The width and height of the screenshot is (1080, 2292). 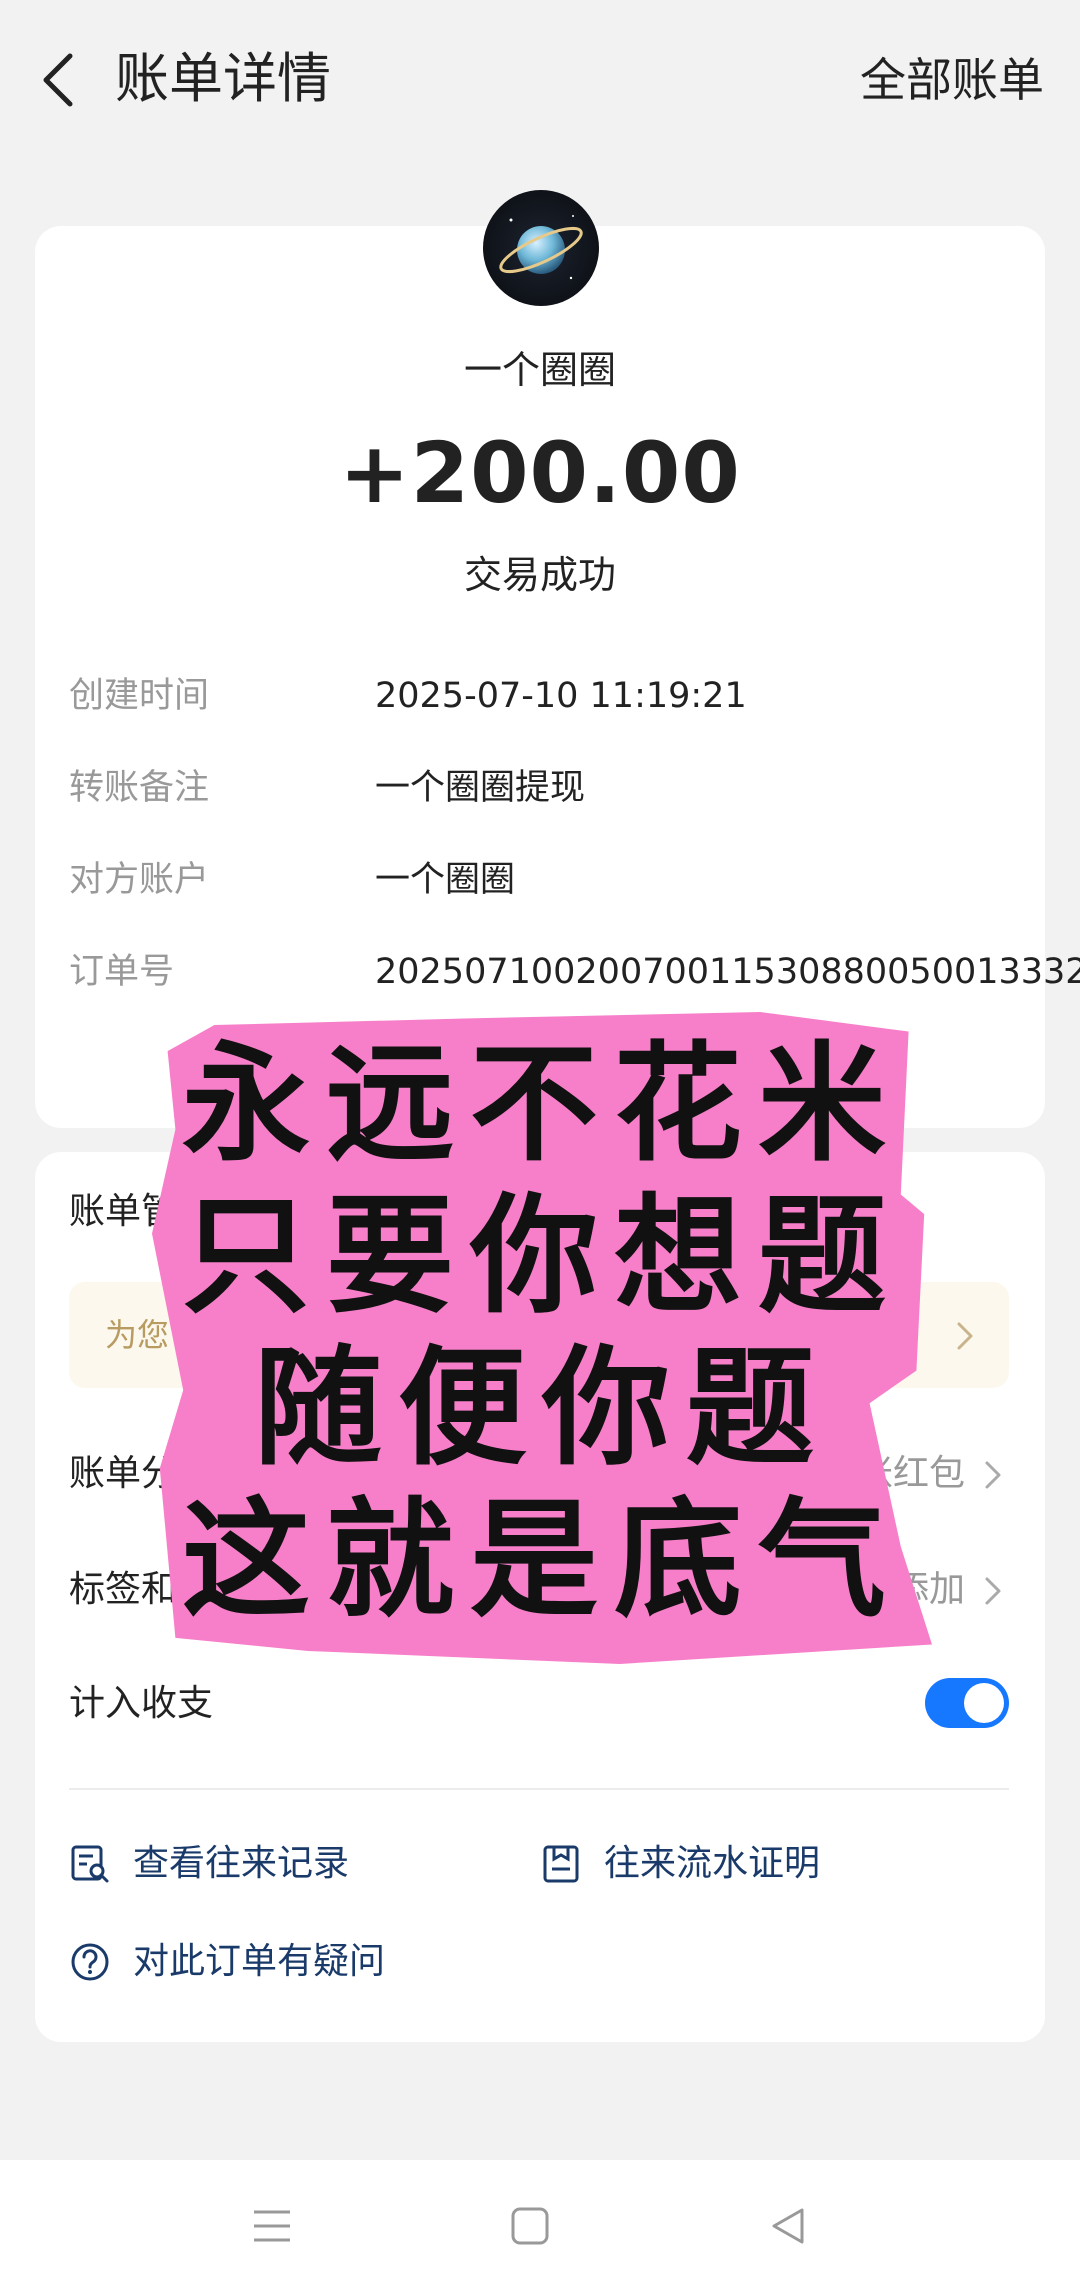 I want to click on menu-button, so click(x=272, y=2226).